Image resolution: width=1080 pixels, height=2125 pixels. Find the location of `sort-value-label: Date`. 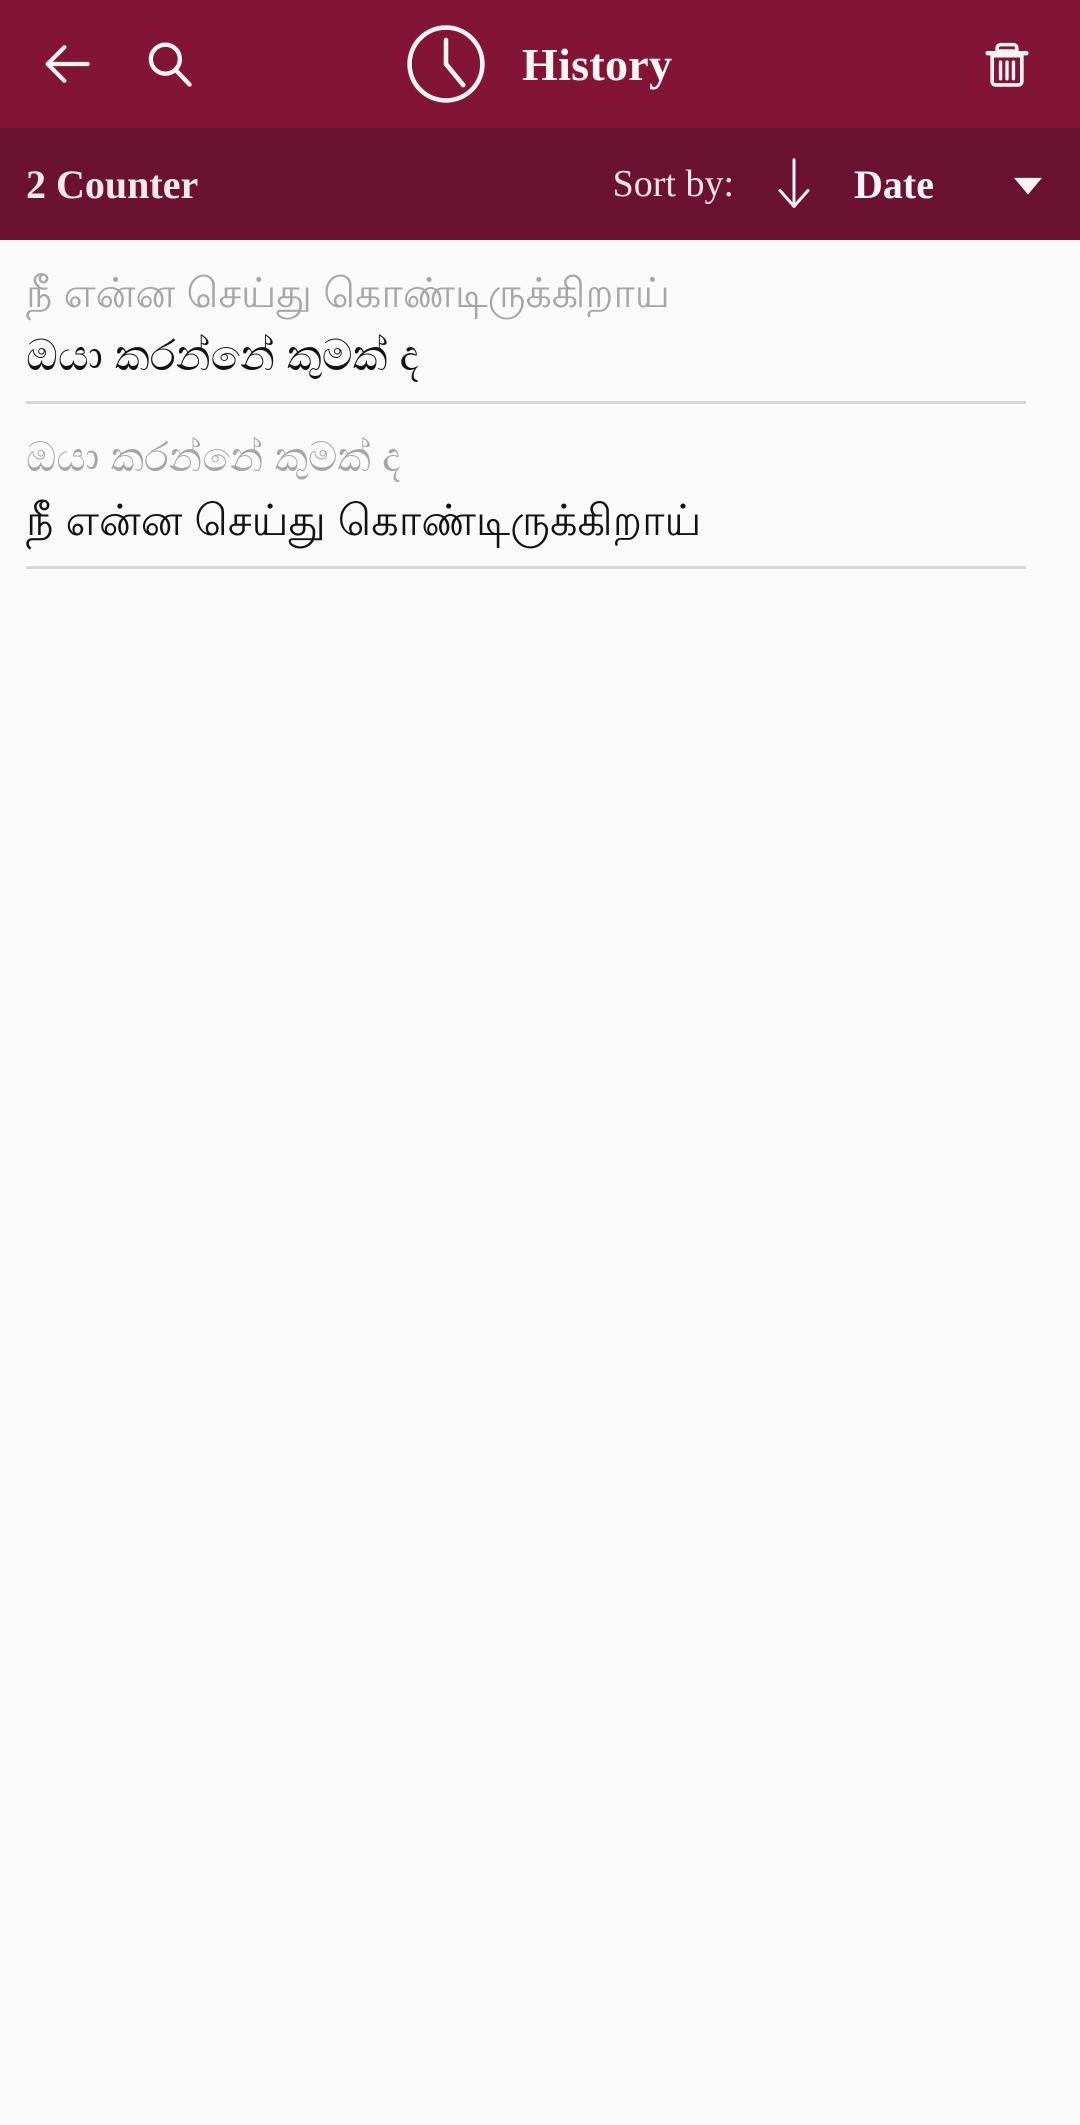

sort-value-label: Date is located at coordinates (894, 184).